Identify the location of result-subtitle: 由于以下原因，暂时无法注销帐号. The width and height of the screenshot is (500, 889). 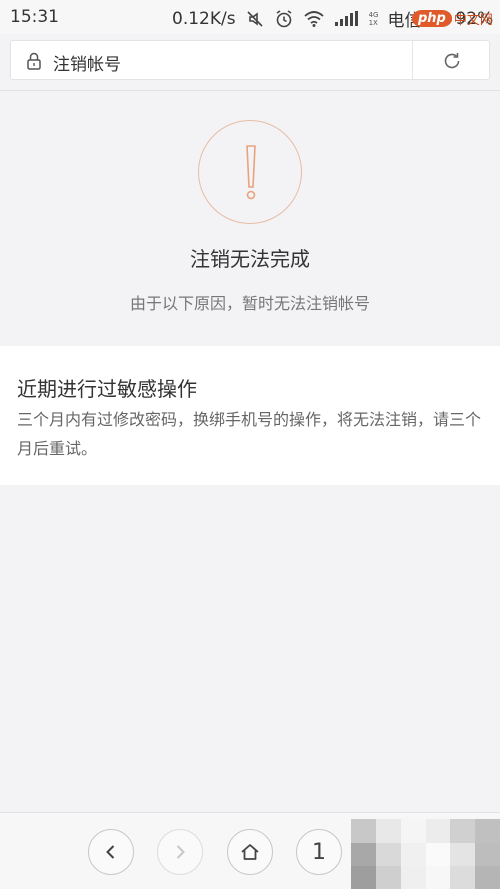
(249, 303).